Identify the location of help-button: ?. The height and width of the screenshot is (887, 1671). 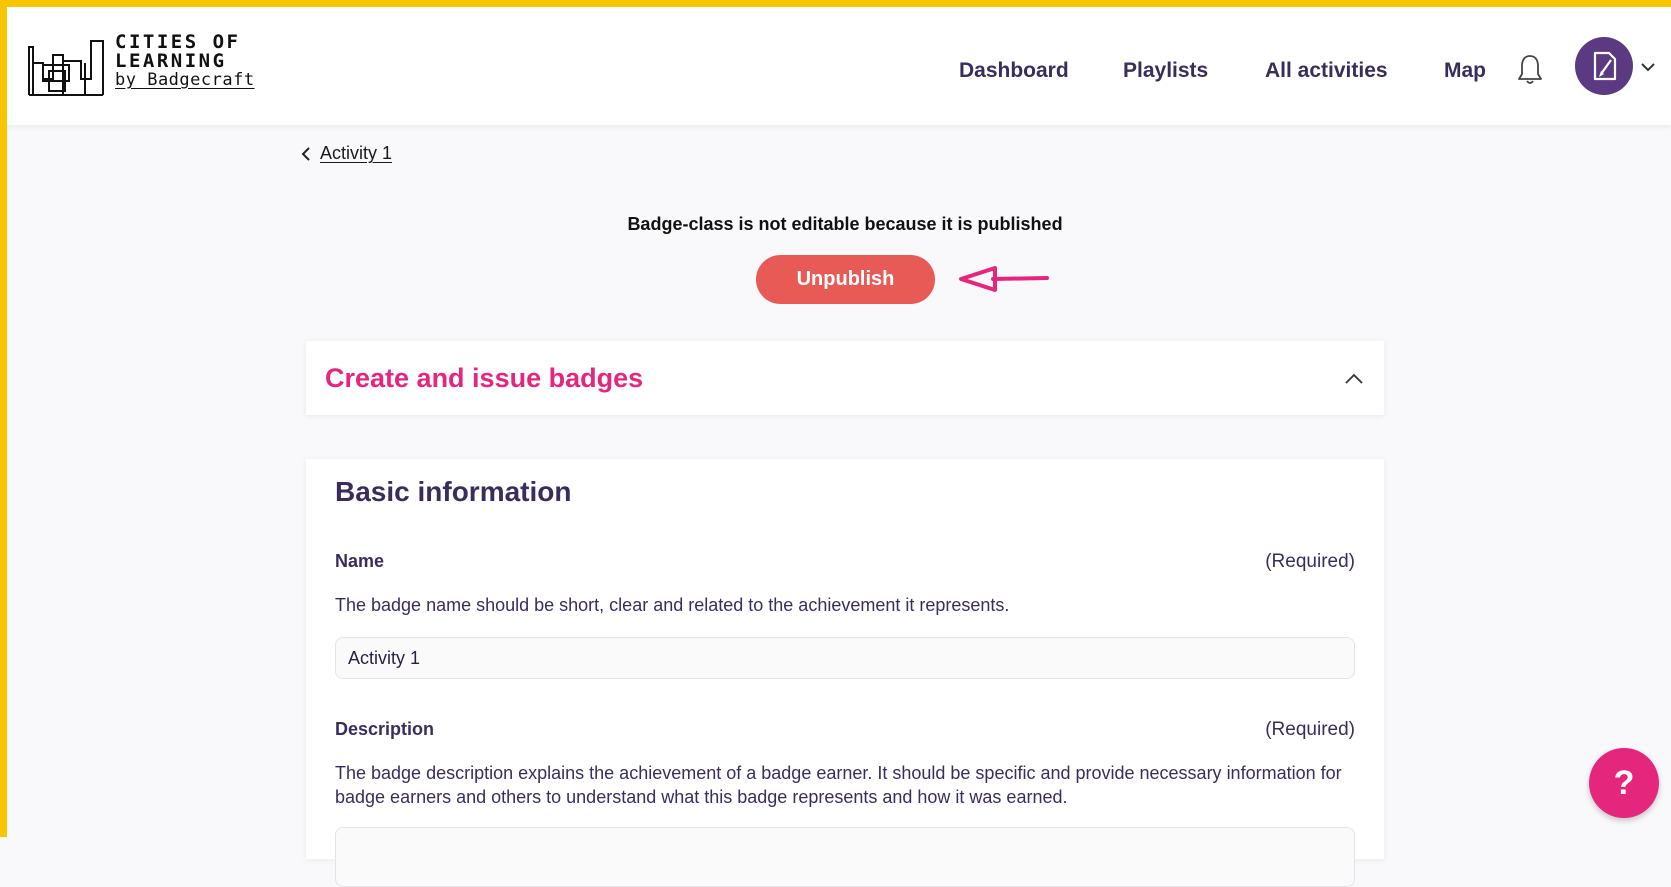
(1624, 783).